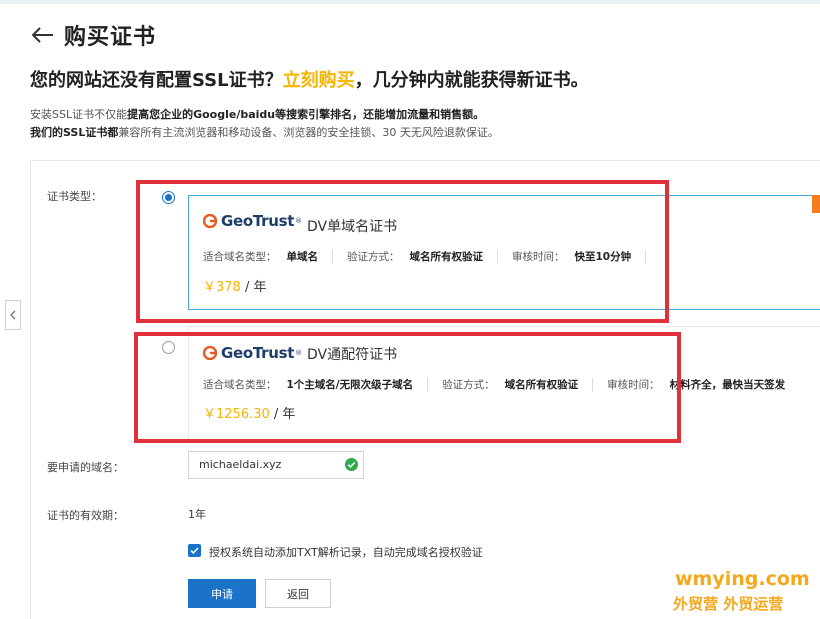 This screenshot has height=619, width=820. What do you see at coordinates (319, 80) in the screenshot?
I see `buy-now-link: 立刻购买` at bounding box center [319, 80].